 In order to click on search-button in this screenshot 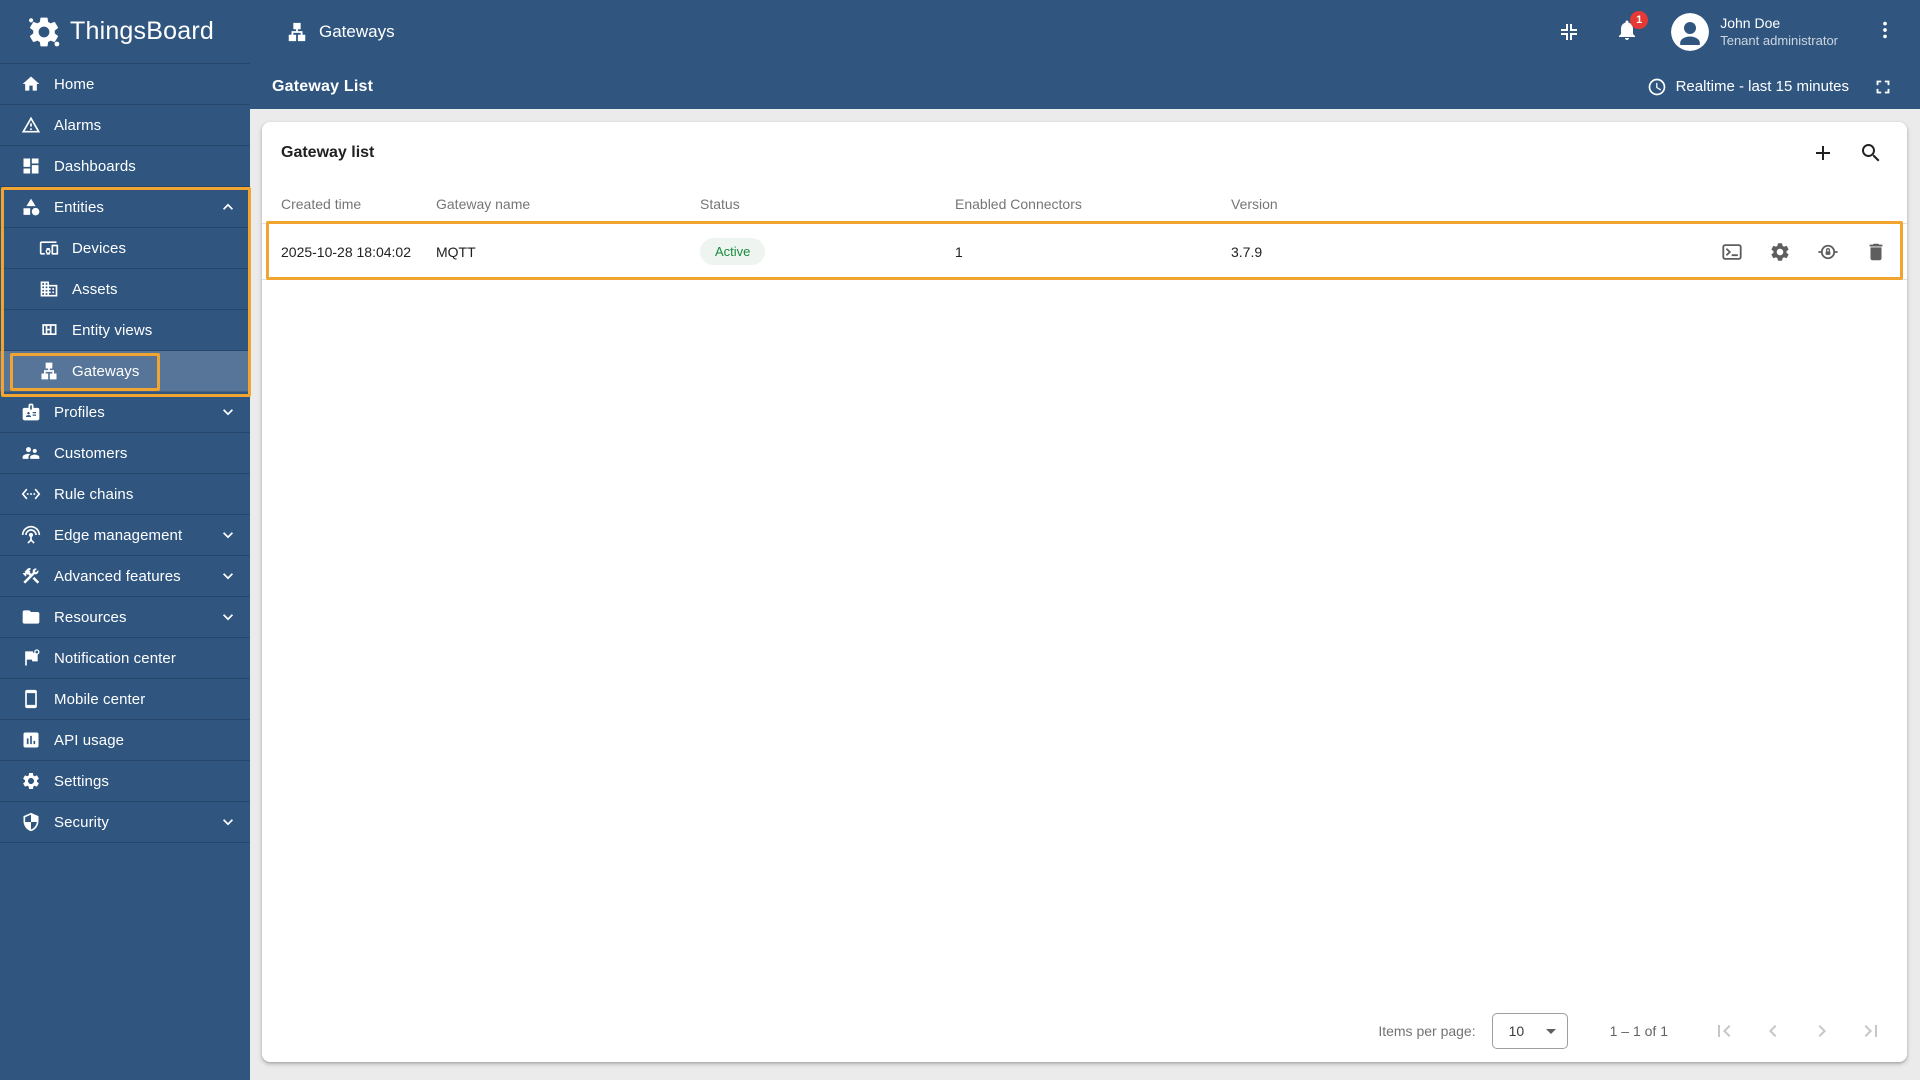, I will do `click(1871, 153)`.